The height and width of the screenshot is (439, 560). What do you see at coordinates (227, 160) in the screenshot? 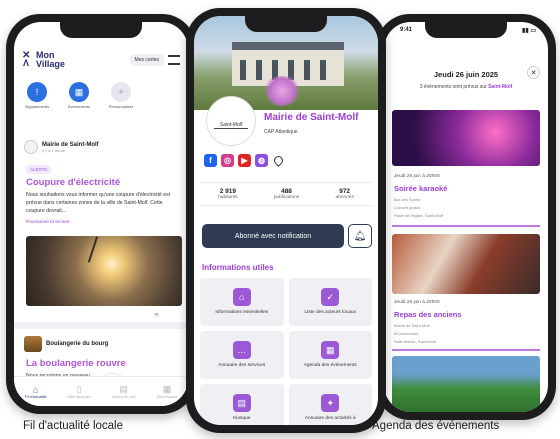
I see `instagram-icon: ◎` at bounding box center [227, 160].